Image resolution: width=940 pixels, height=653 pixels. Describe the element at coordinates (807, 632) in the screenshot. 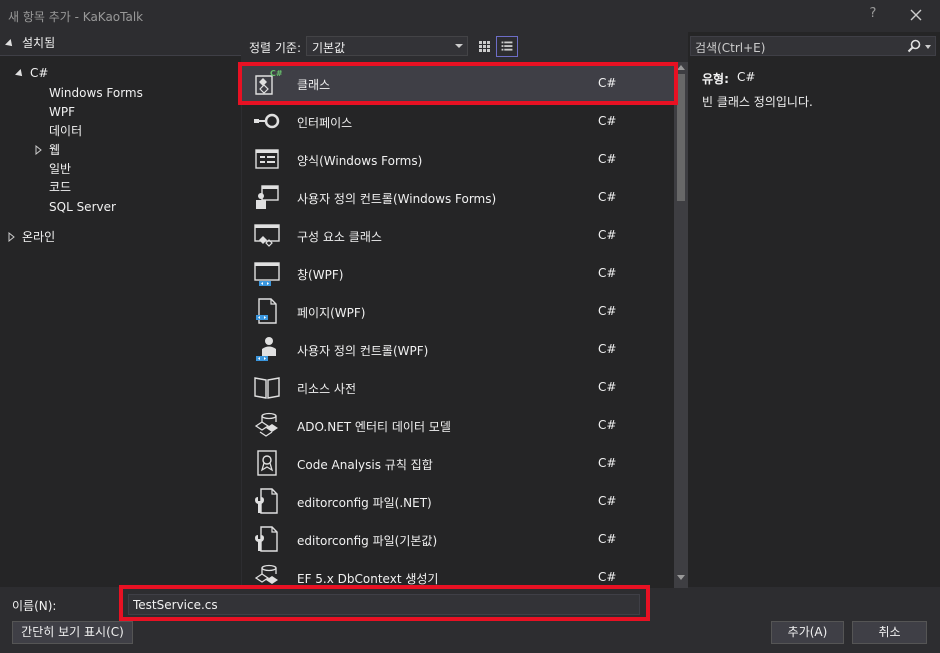

I see `add-button: 추가(A)` at that location.